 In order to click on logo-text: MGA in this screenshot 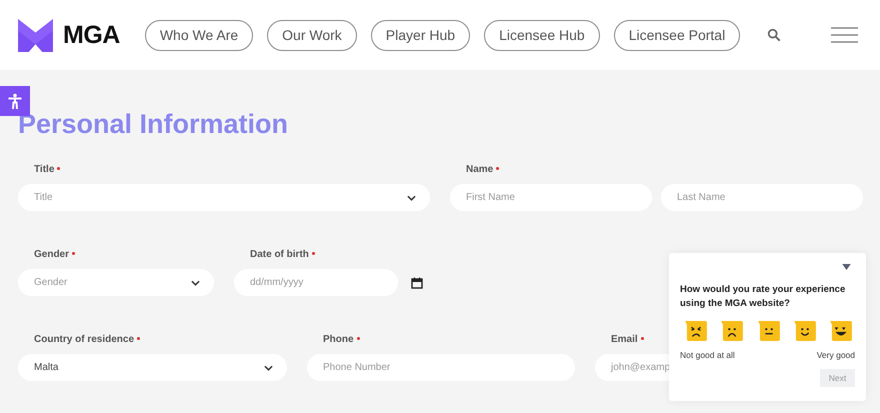, I will do `click(91, 35)`.